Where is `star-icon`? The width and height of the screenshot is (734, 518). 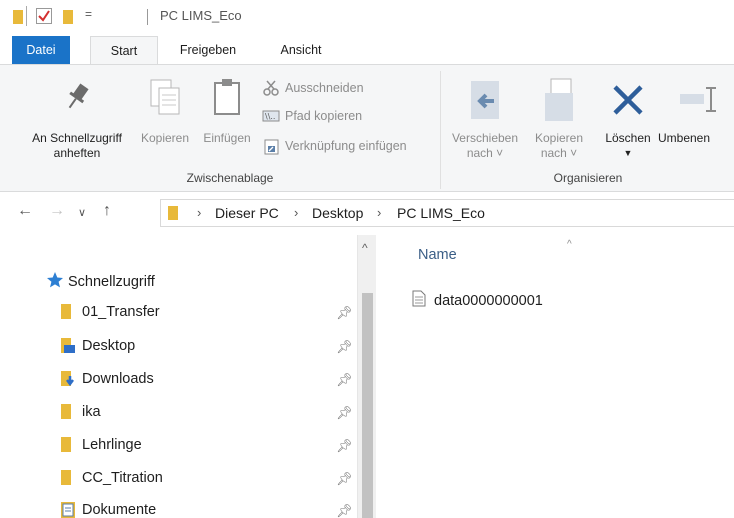 star-icon is located at coordinates (55, 281).